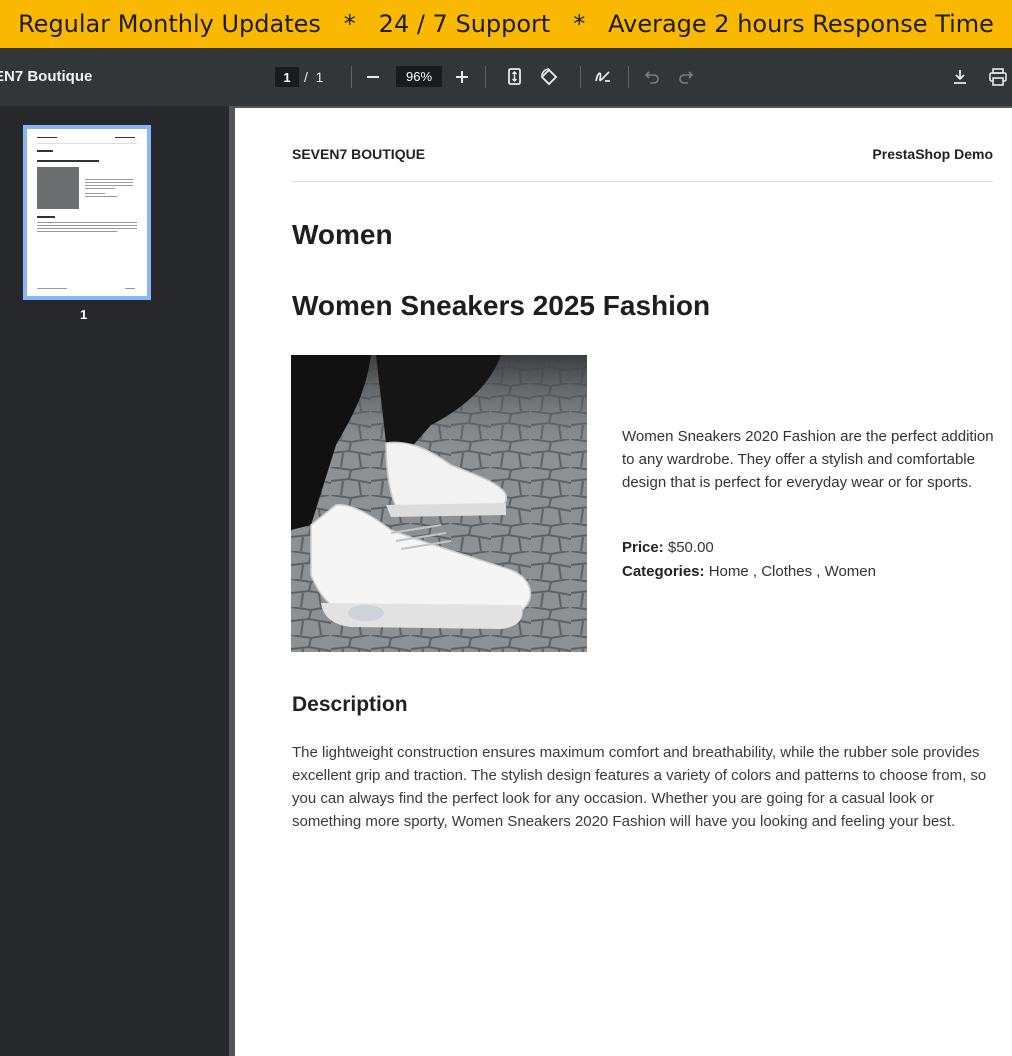  I want to click on product-categories: Categories: Home , Clothes , Women, so click(749, 571).